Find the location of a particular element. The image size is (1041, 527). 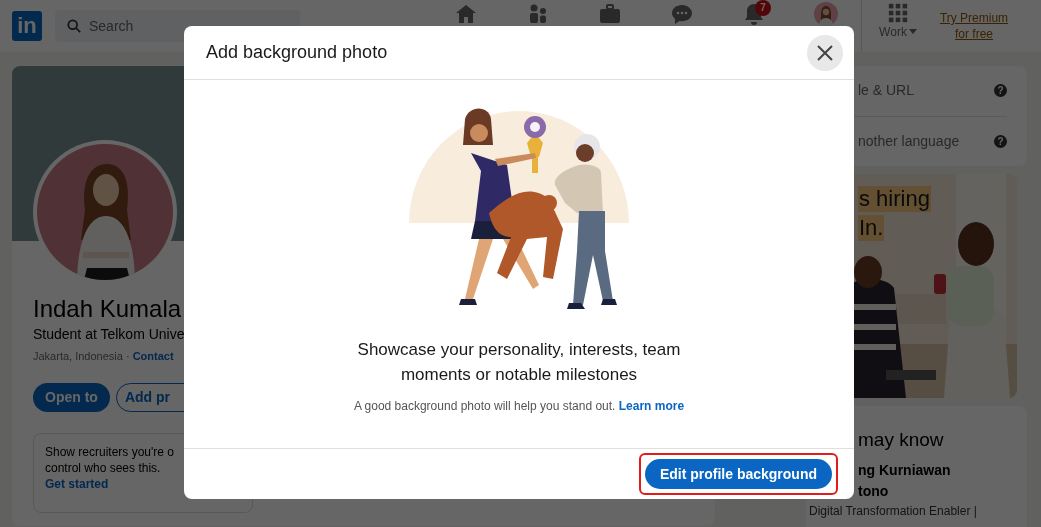

dialog-hint: A good background photo will help you stand out. Learn more is located at coordinates (519, 406).